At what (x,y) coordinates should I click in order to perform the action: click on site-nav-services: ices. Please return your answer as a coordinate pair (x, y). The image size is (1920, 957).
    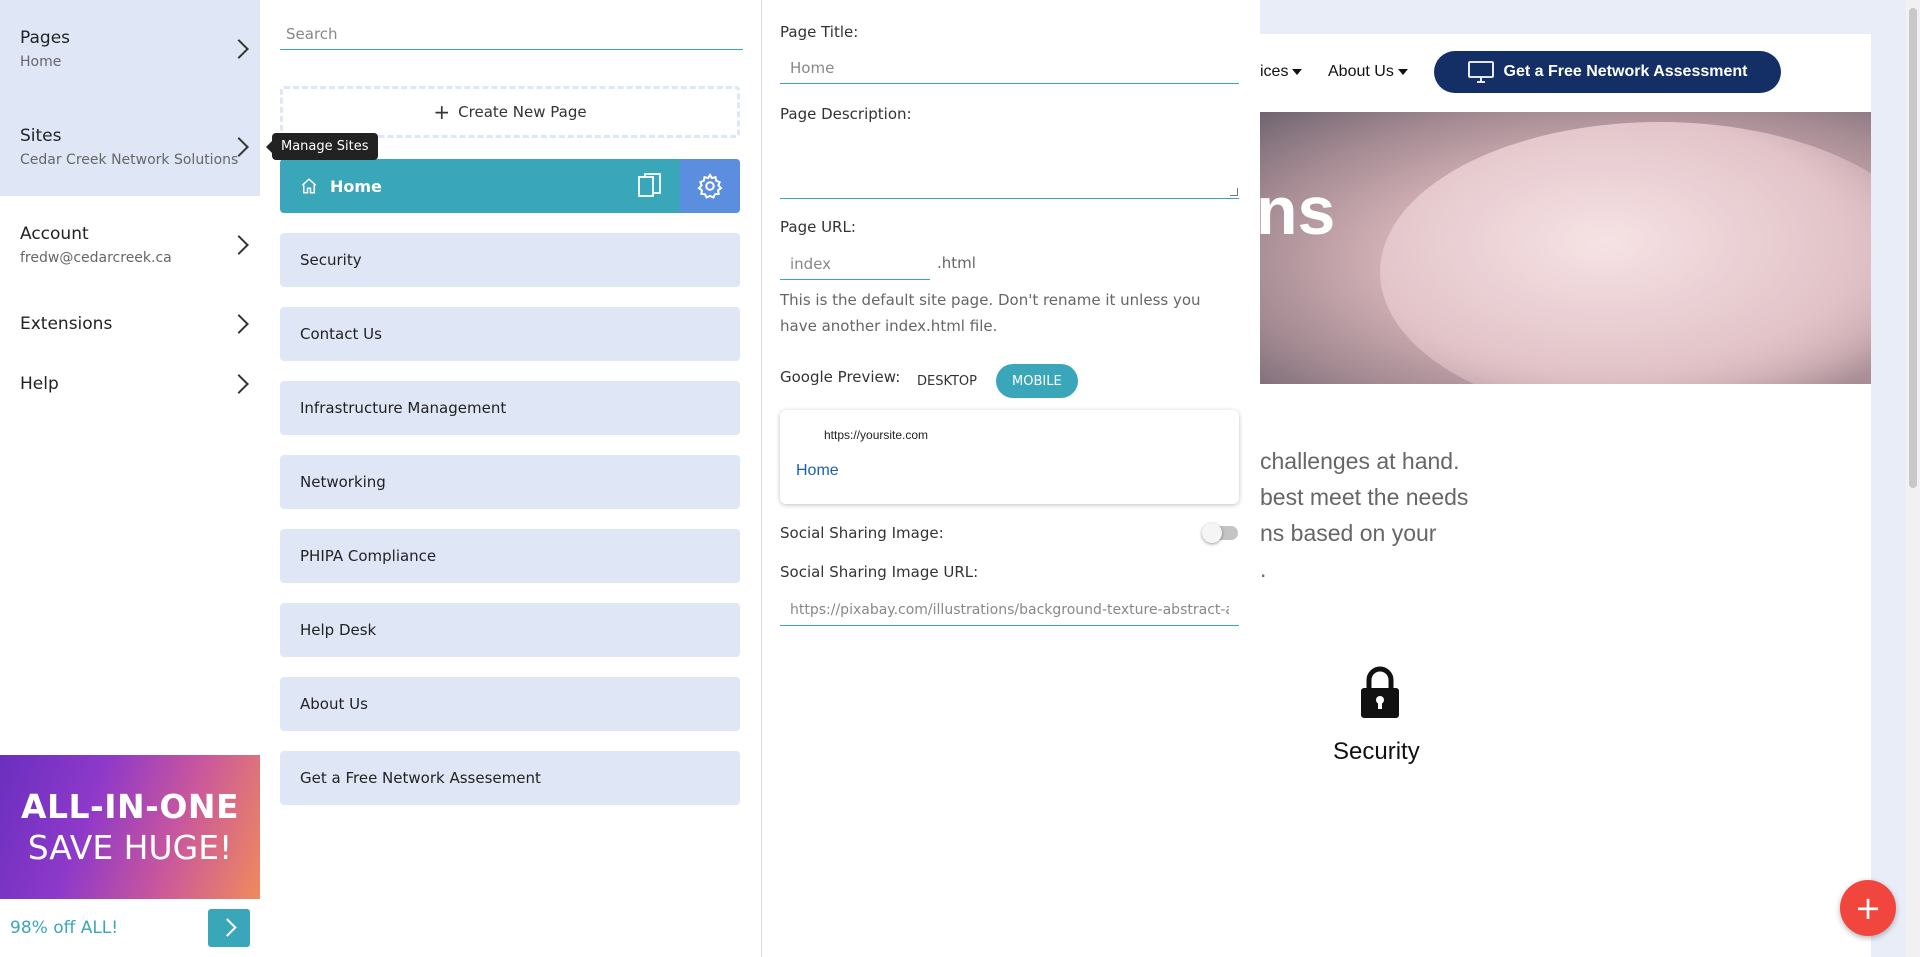
    Looking at the image, I should click on (1281, 72).